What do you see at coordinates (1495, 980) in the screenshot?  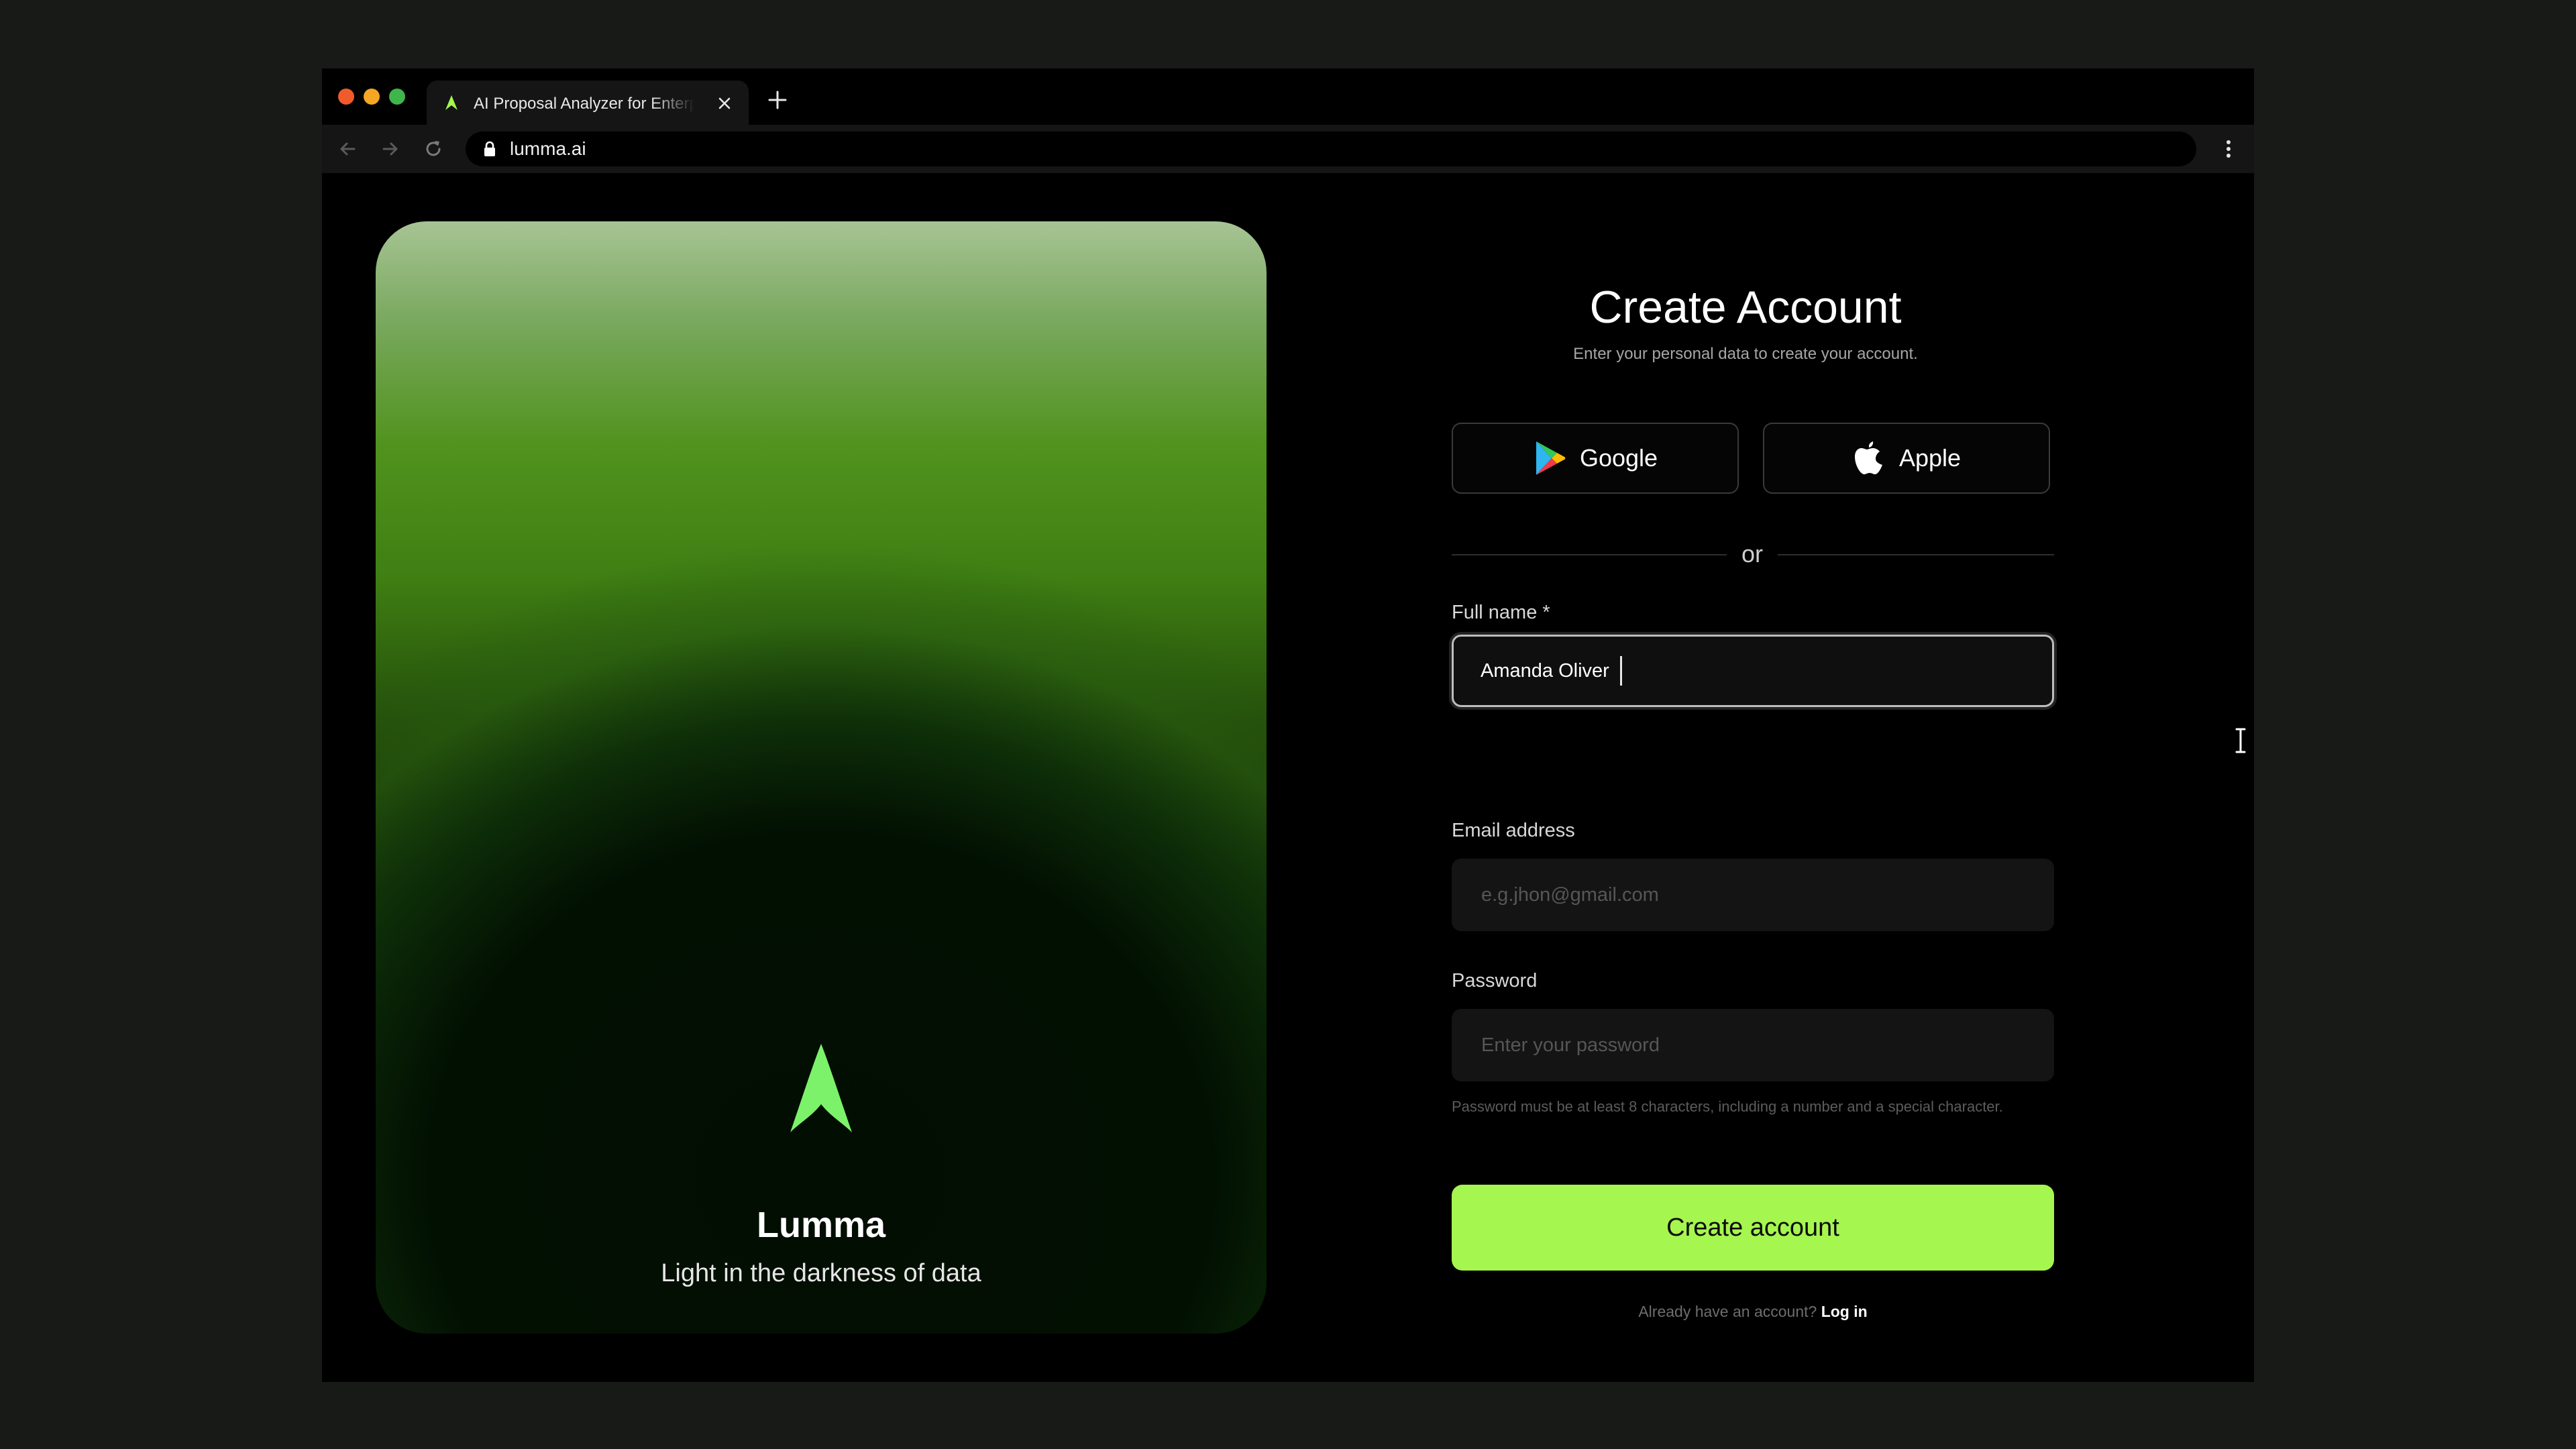 I see `password-label: Password` at bounding box center [1495, 980].